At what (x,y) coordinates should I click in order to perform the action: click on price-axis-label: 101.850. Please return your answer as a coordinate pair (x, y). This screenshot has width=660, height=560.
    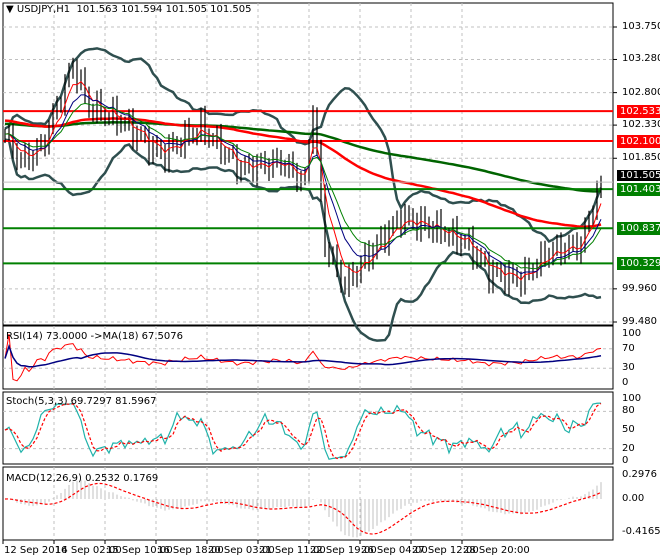
    Looking at the image, I should click on (641, 158).